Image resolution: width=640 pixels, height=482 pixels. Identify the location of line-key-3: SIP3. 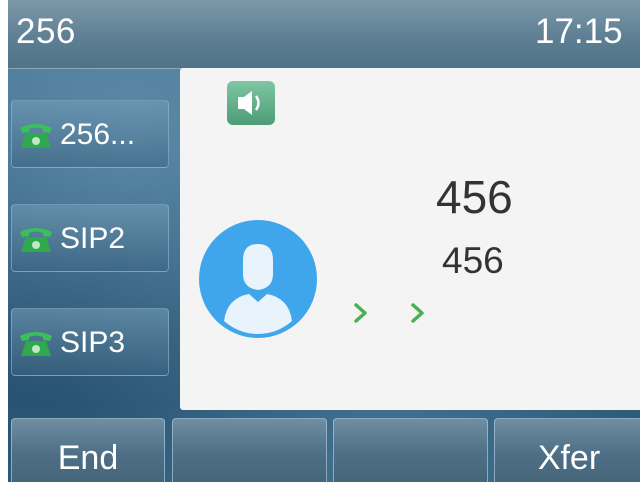
(90, 342).